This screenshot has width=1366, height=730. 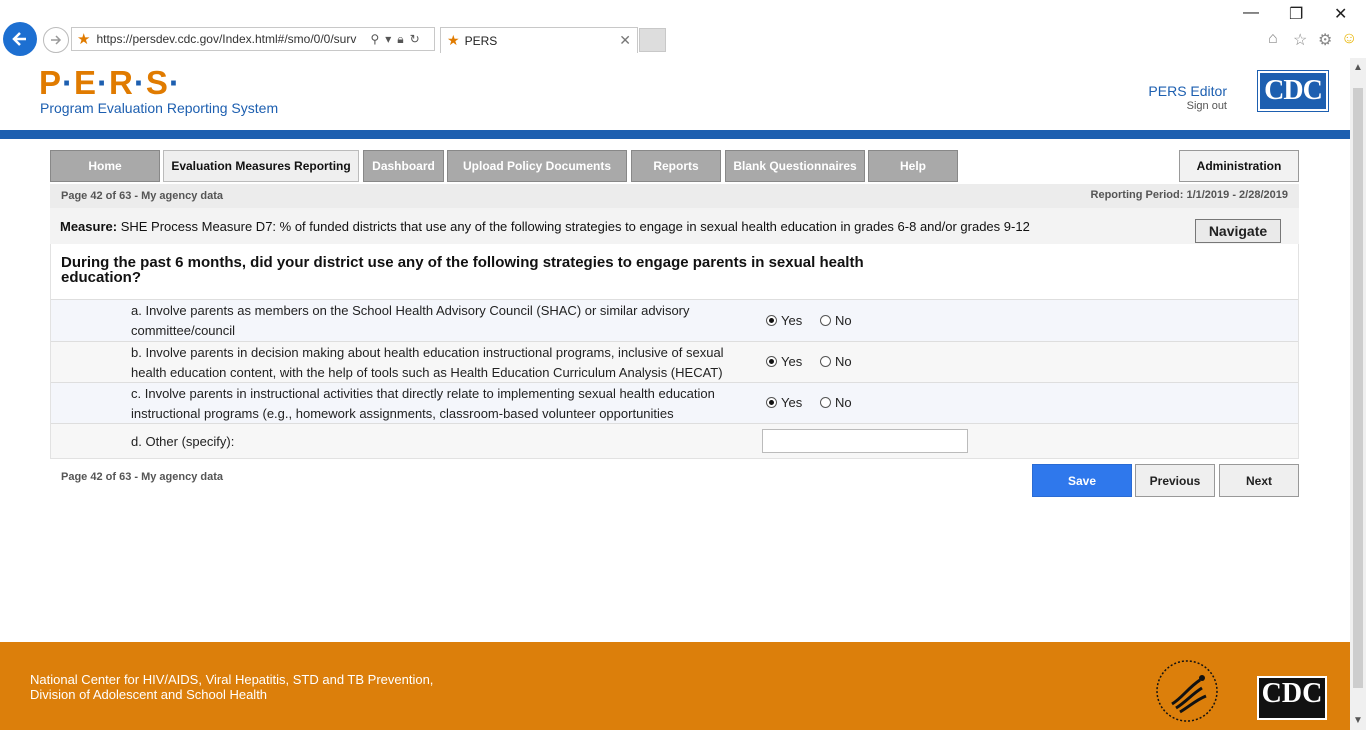 I want to click on scroll-up-icon: ▲, so click(x=1358, y=67).